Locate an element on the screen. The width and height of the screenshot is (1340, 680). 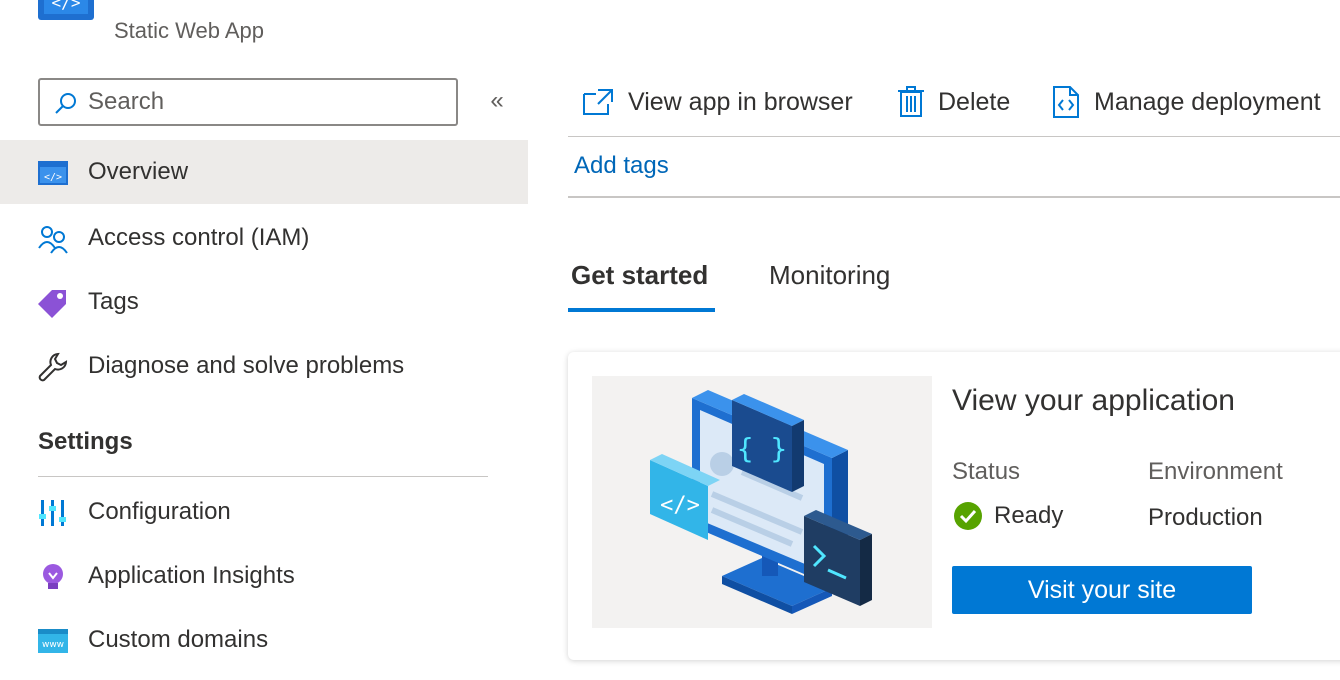
sidebar-item-label: Custom domains is located at coordinates (178, 639).